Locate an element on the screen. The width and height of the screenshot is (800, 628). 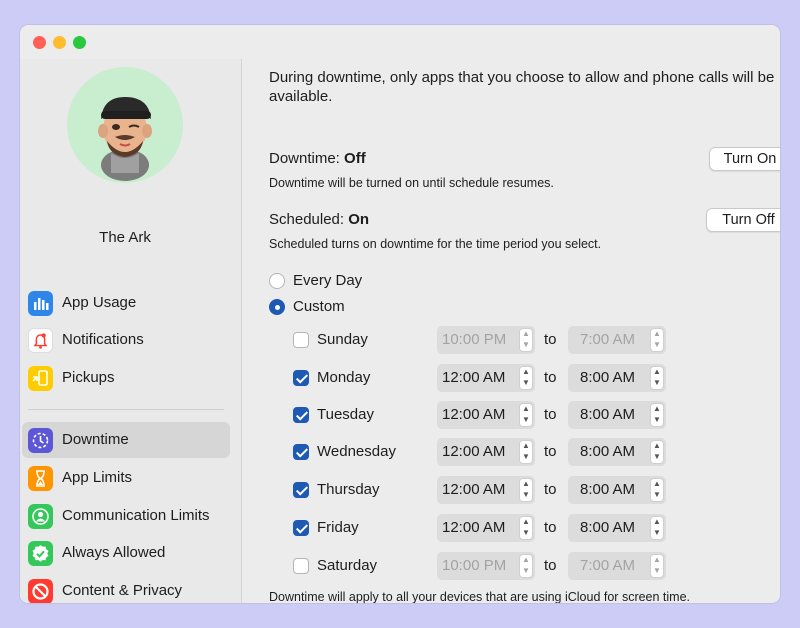
tuesday-to-time: 8:00 AM ▲ ▼ is located at coordinates (617, 415).